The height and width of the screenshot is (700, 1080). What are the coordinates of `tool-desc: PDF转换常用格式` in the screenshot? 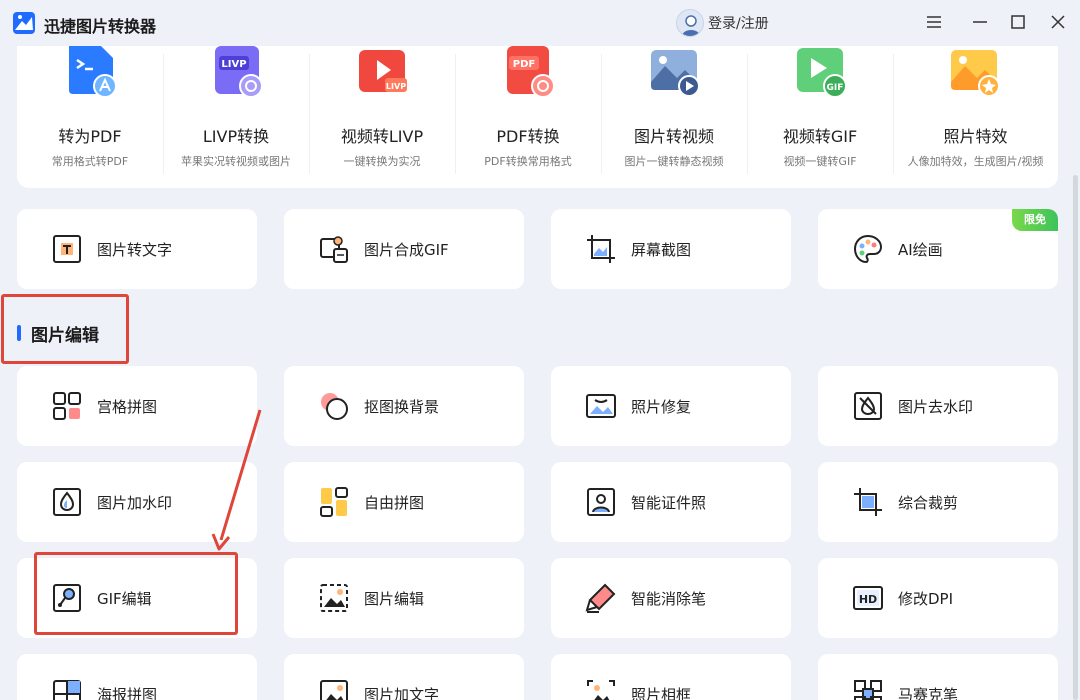 It's located at (528, 161).